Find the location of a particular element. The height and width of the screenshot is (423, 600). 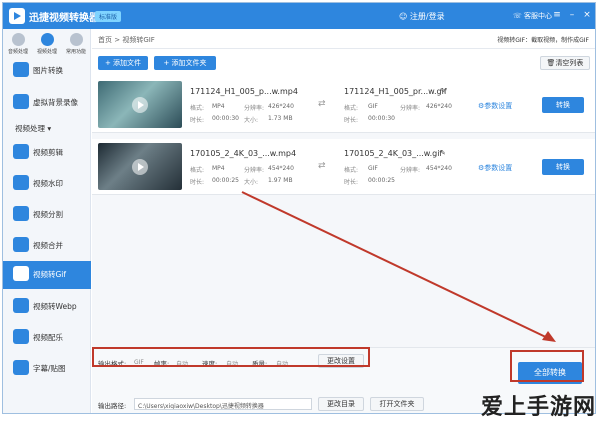

sidebar-item-label: 视频水印 is located at coordinates (48, 183).